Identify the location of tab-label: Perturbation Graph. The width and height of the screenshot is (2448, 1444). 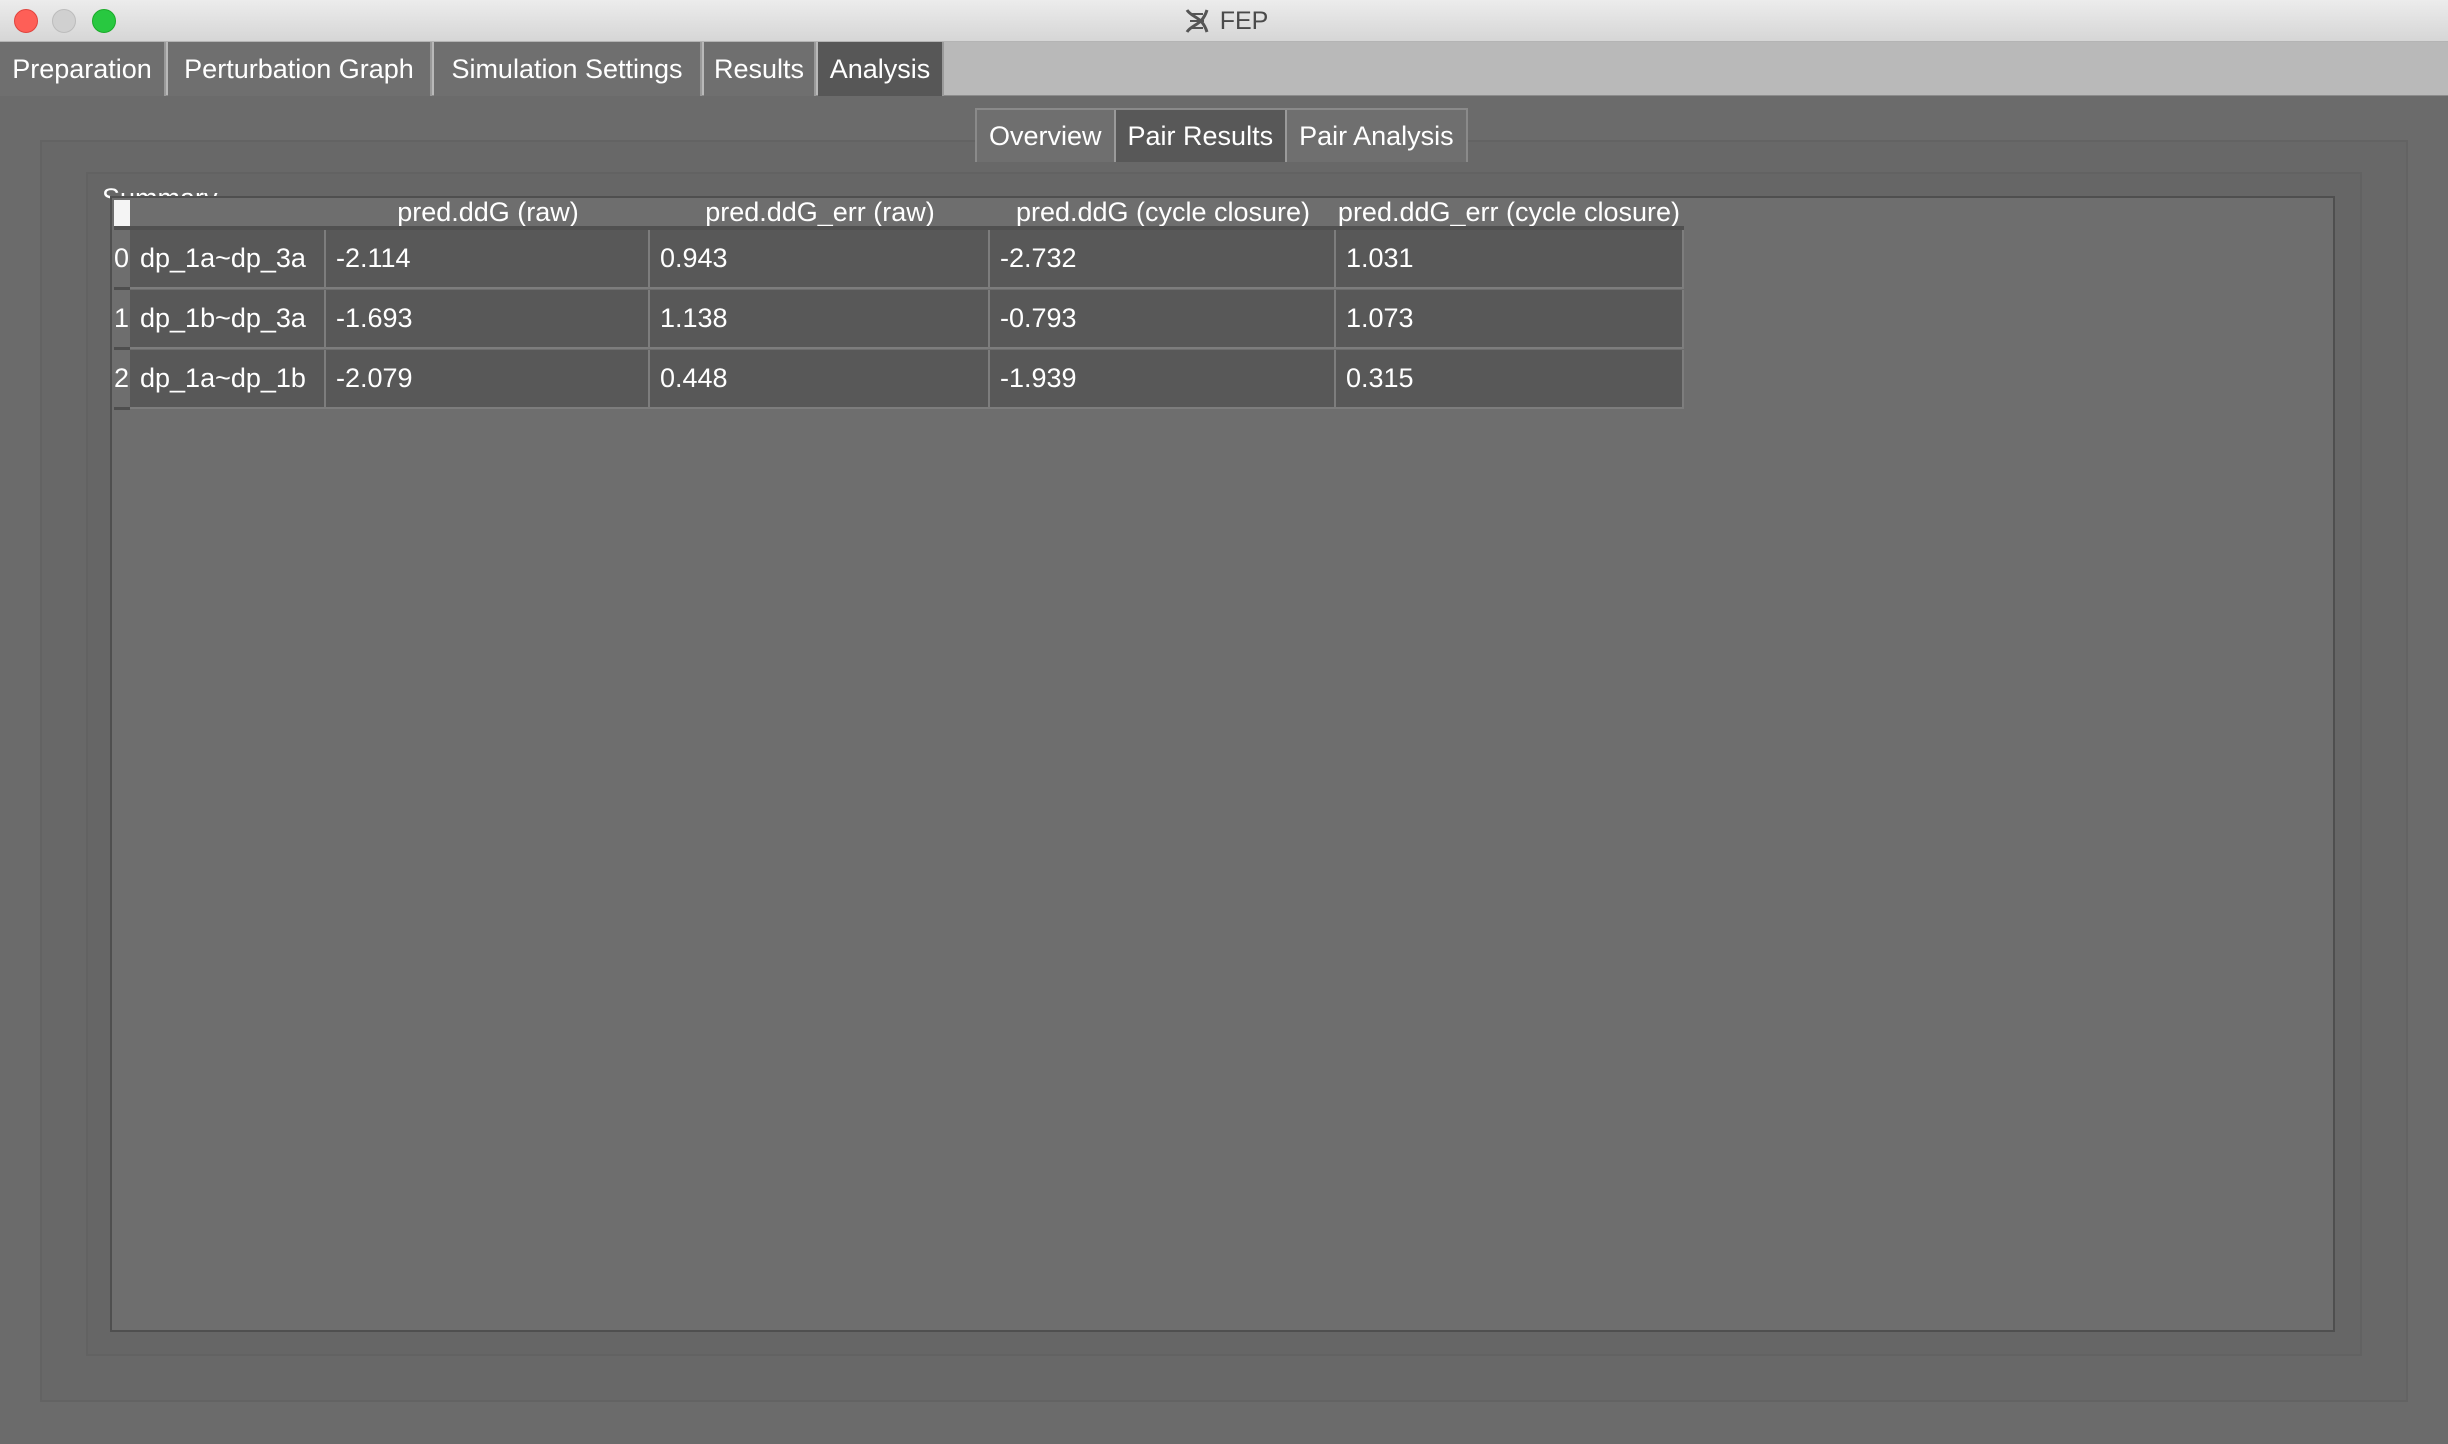
(299, 68).